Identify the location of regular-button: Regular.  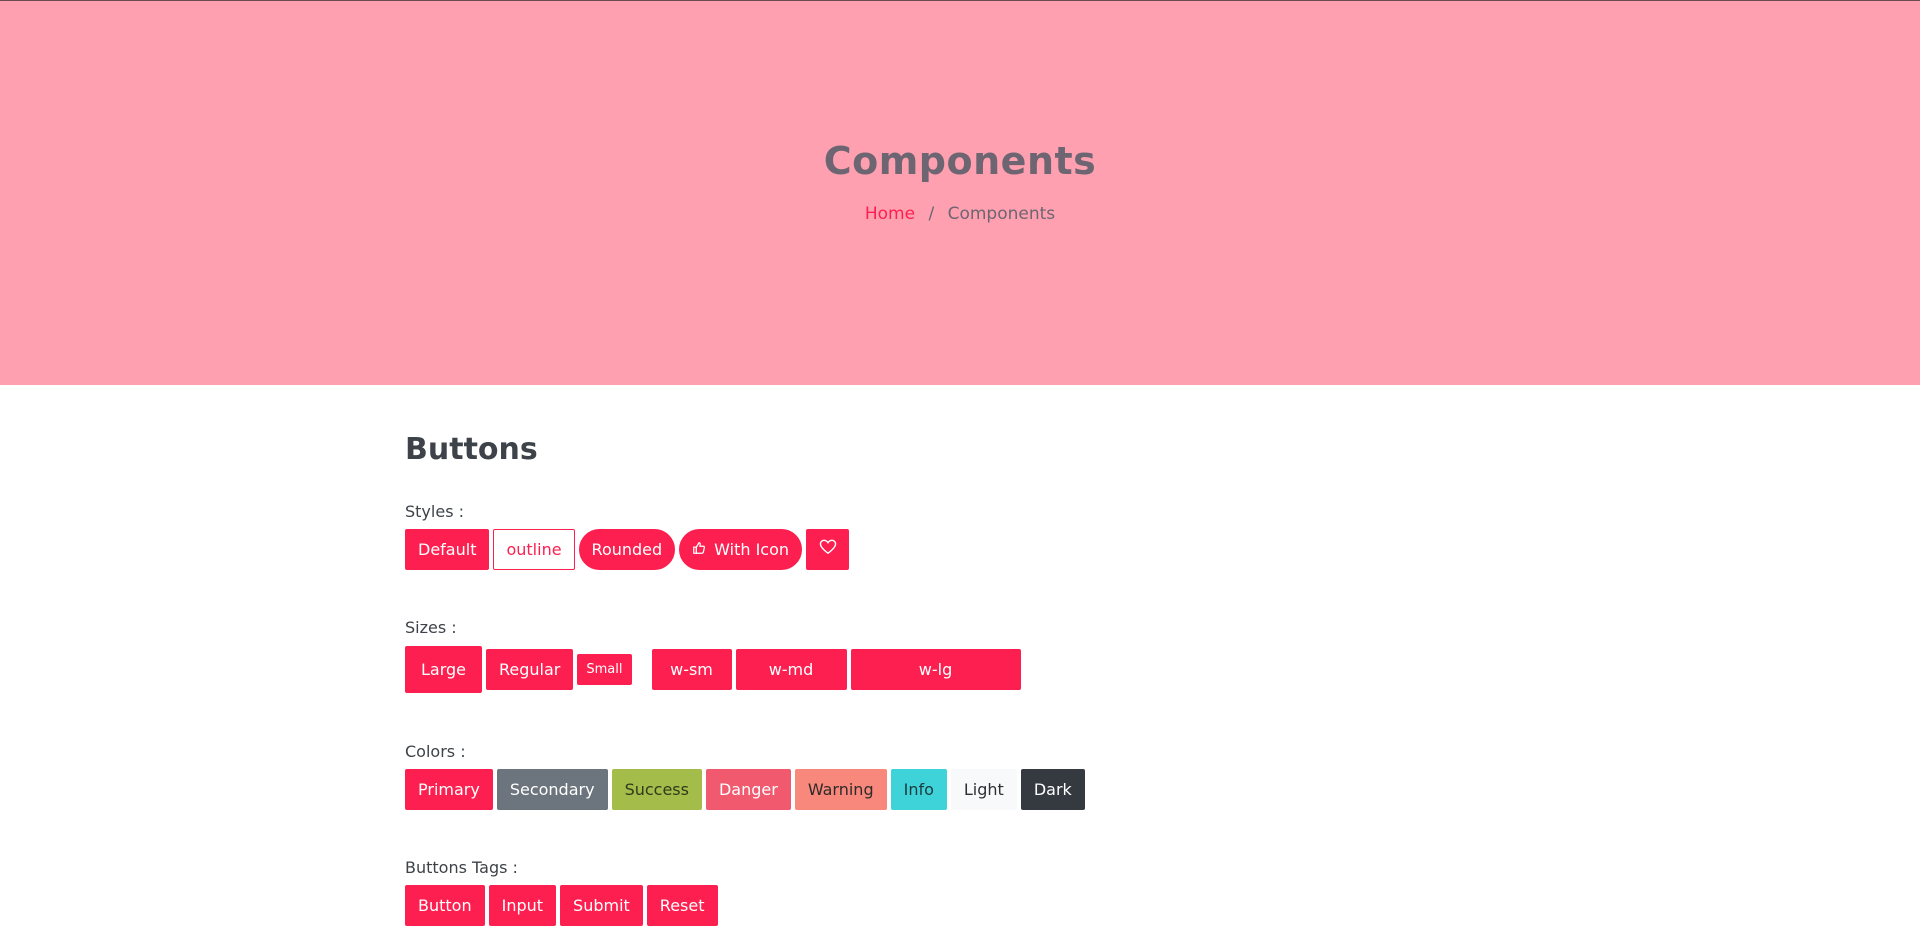
(530, 669).